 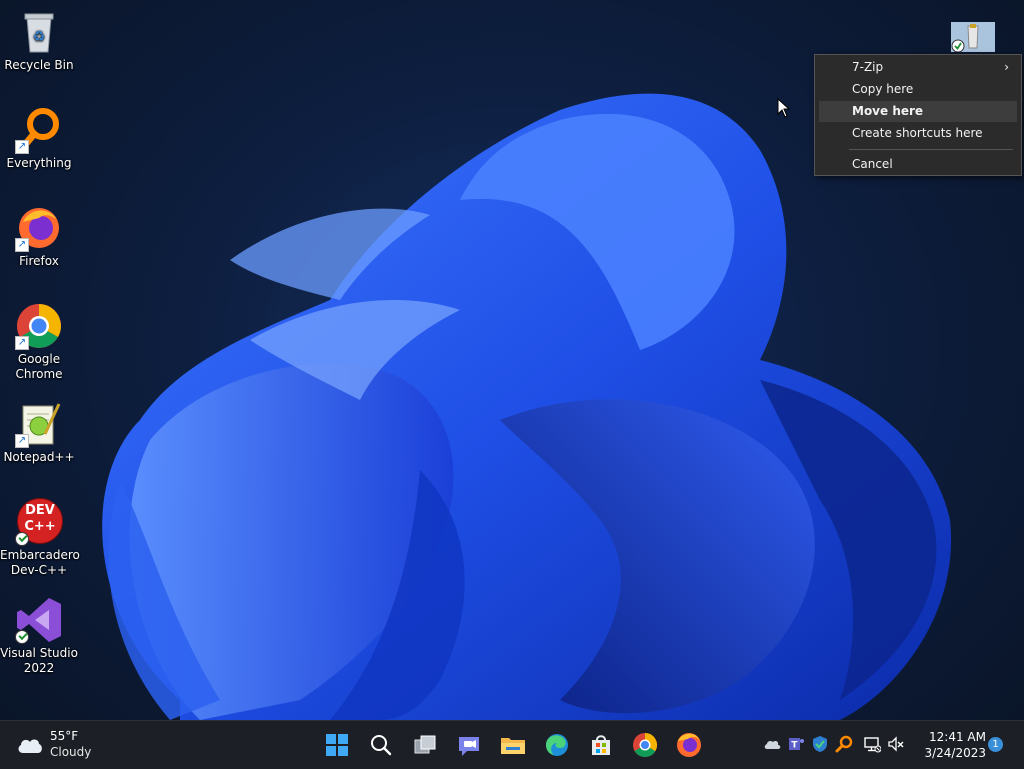 What do you see at coordinates (868, 67) in the screenshot?
I see `menu-item-label: 7-Zip` at bounding box center [868, 67].